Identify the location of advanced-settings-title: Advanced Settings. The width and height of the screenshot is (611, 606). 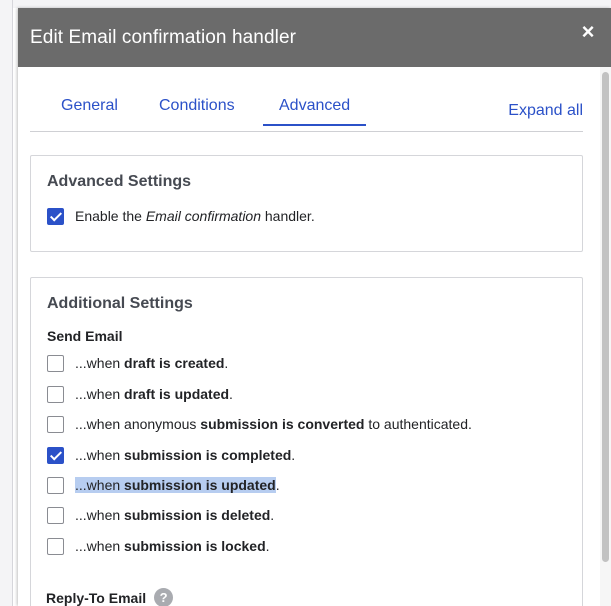
(119, 181).